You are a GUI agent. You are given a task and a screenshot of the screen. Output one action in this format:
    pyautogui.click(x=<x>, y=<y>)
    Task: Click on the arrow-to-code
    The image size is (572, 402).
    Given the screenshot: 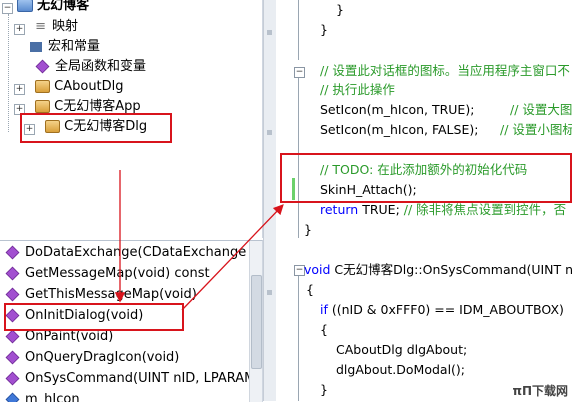 What is the action you would take?
    pyautogui.click(x=232, y=257)
    